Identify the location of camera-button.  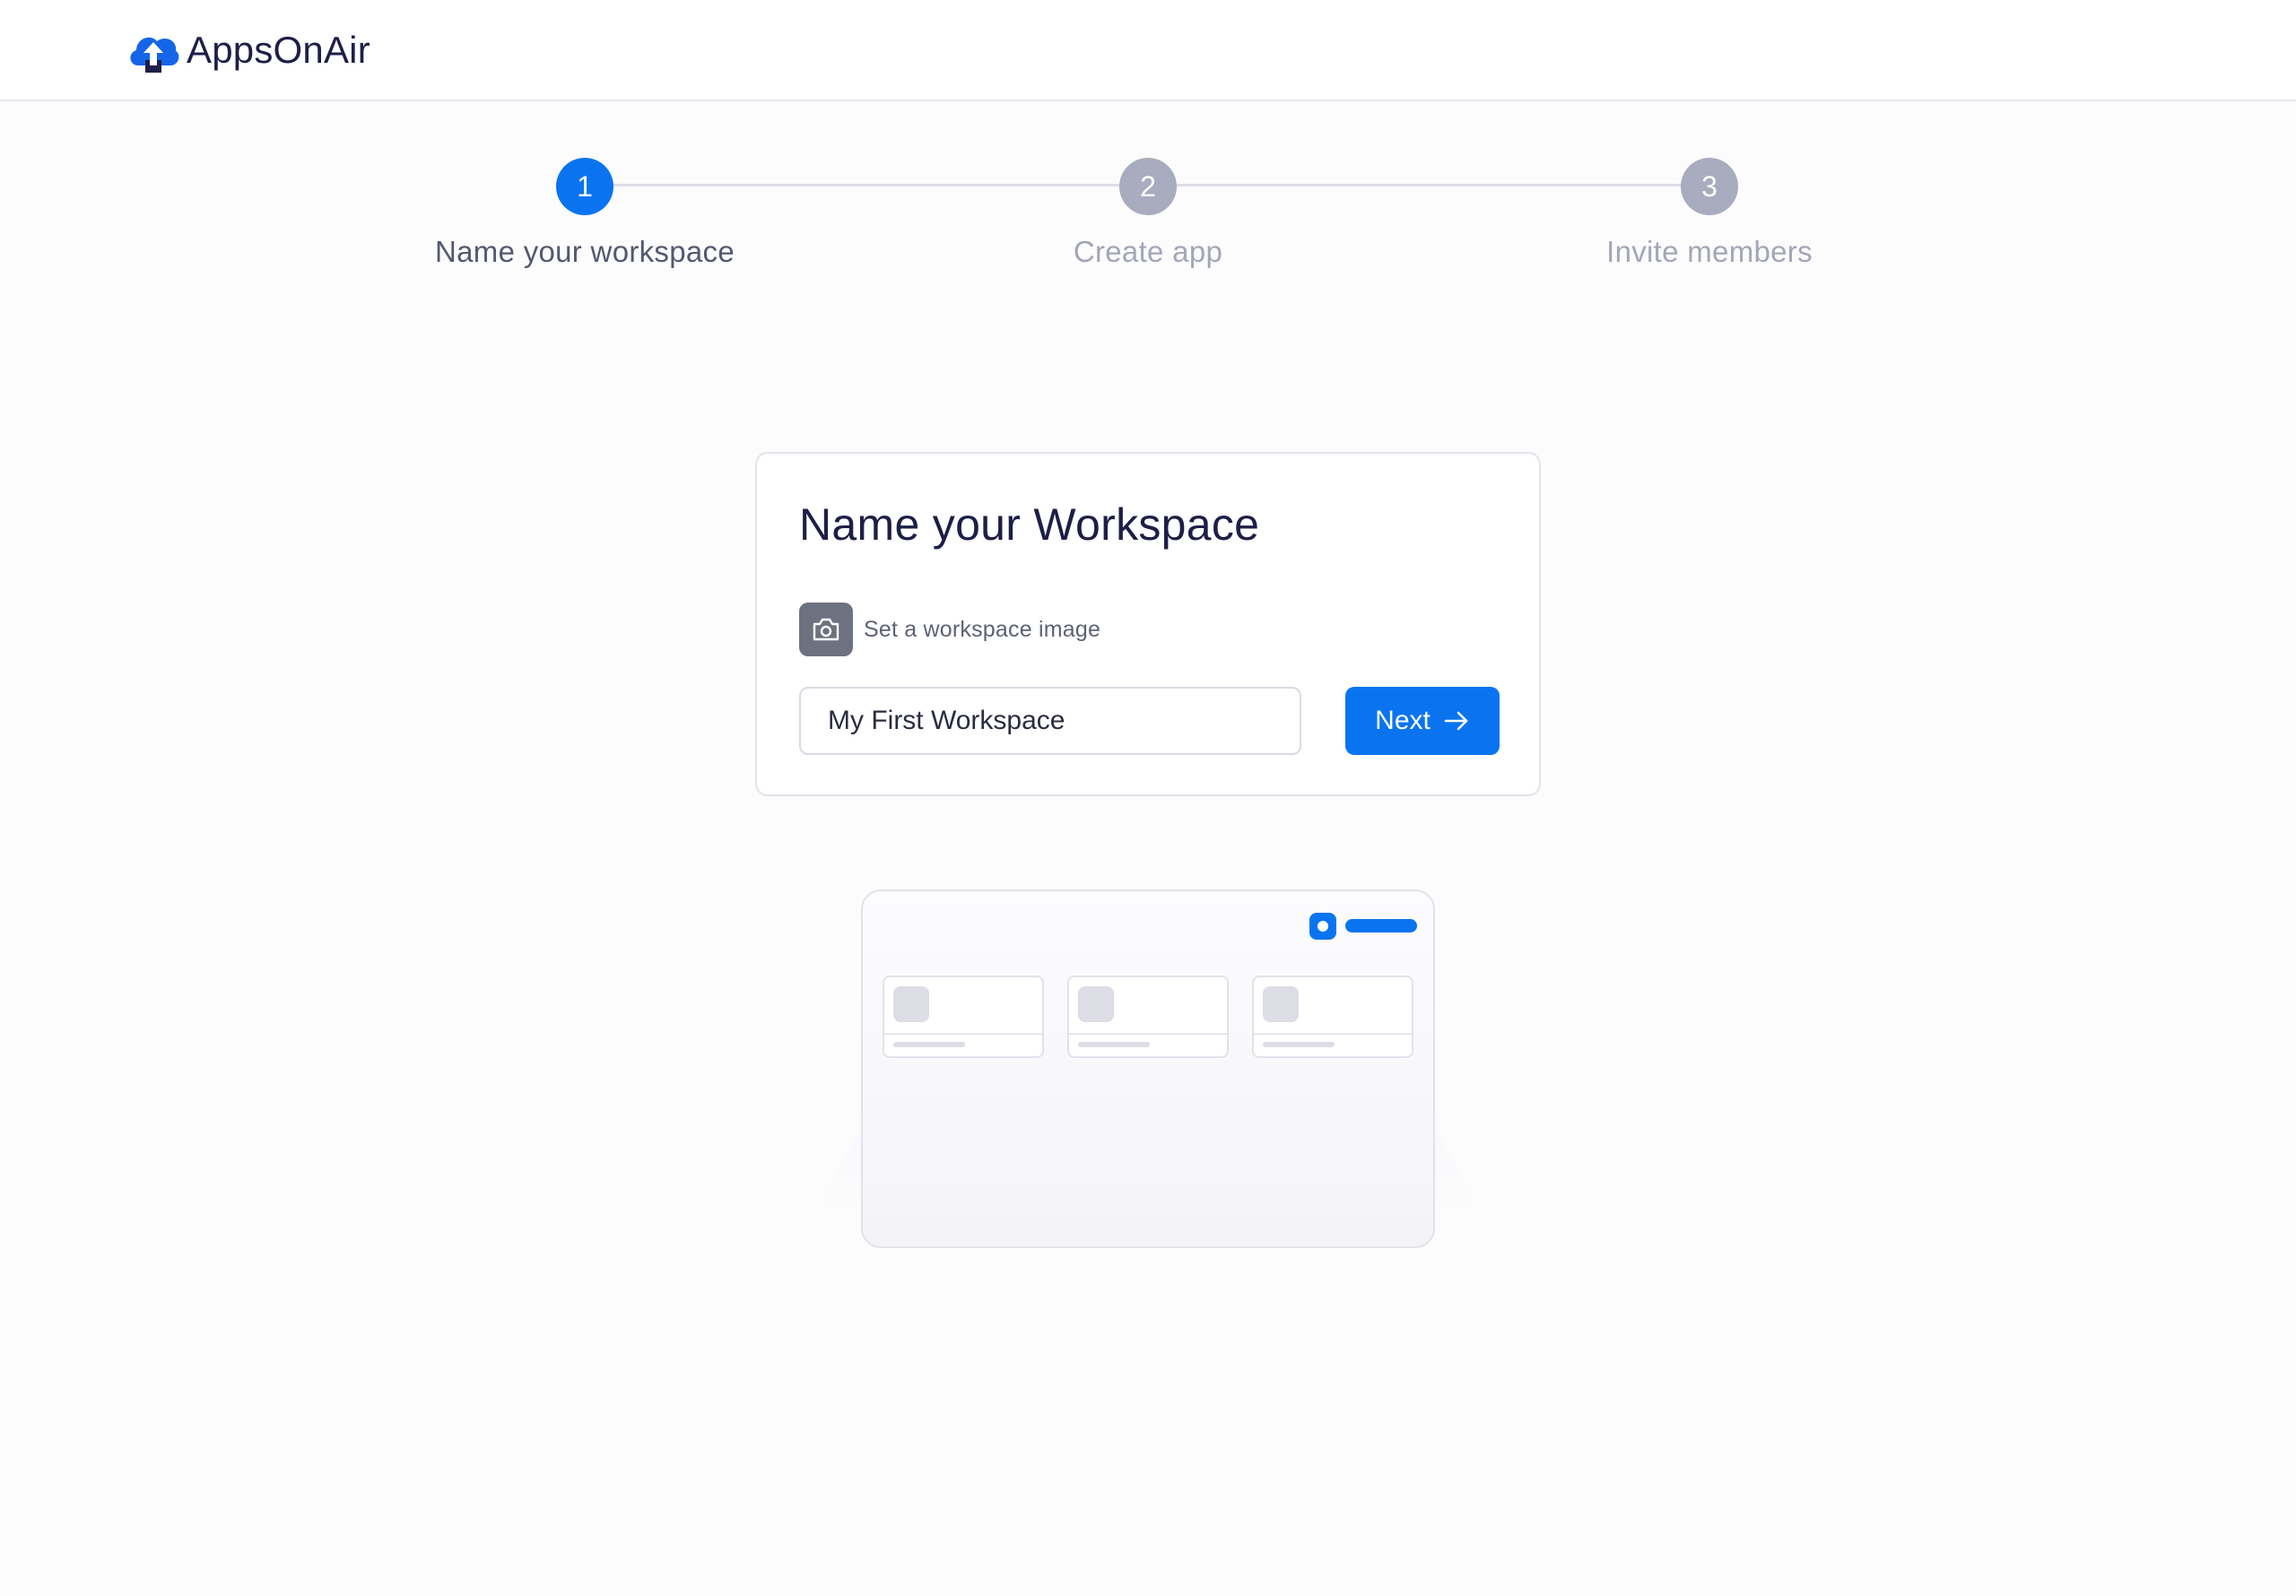
(826, 629).